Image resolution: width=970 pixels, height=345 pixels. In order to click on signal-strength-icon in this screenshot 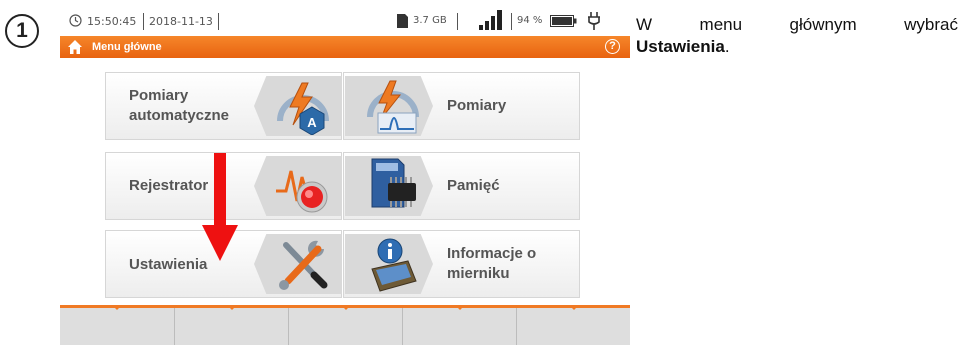, I will do `click(490, 20)`.